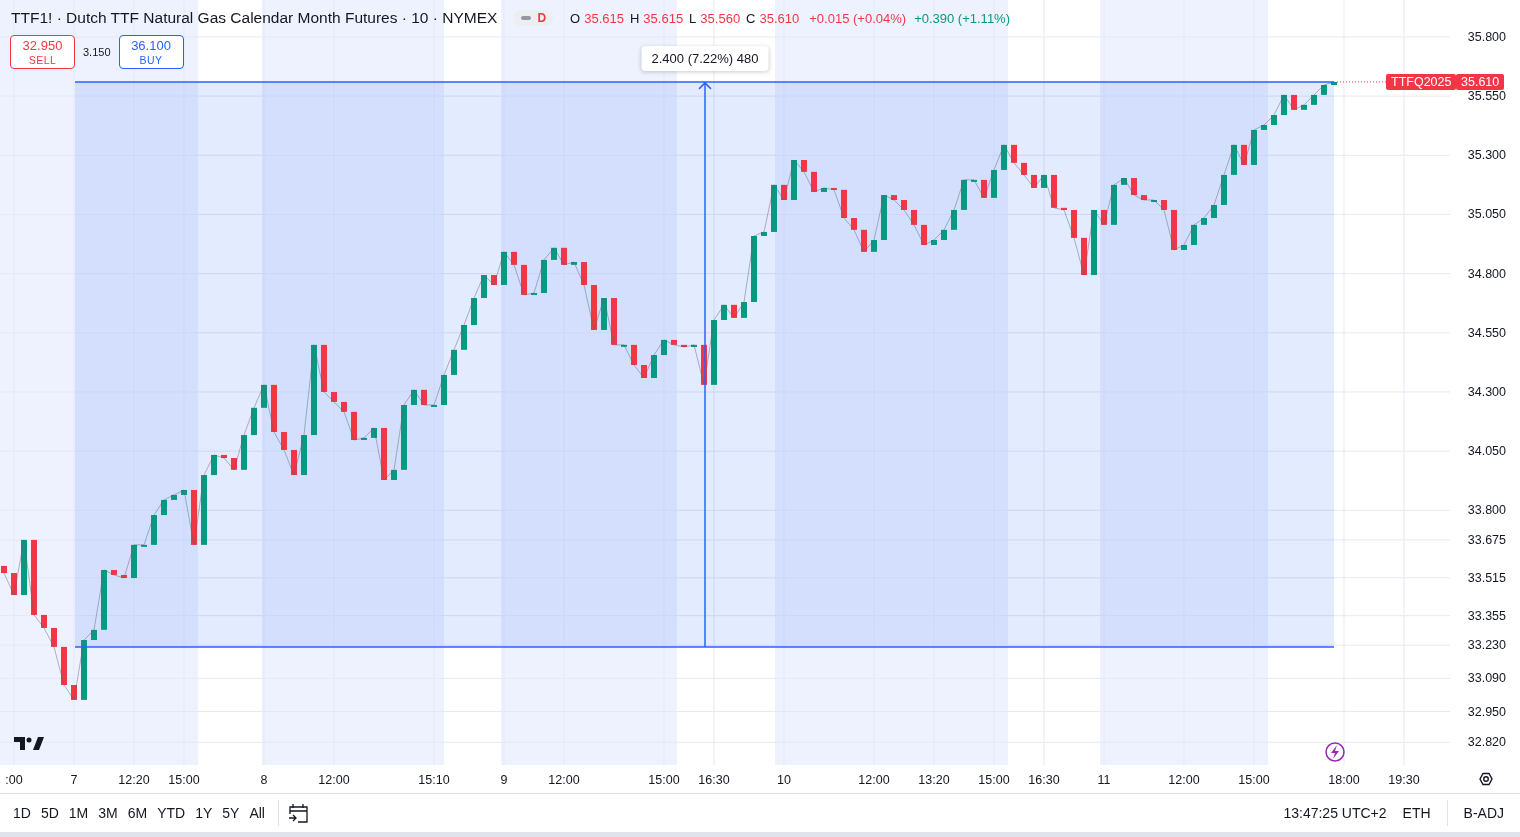 The height and width of the screenshot is (837, 1520). What do you see at coordinates (29, 743) in the screenshot?
I see `logo-icon` at bounding box center [29, 743].